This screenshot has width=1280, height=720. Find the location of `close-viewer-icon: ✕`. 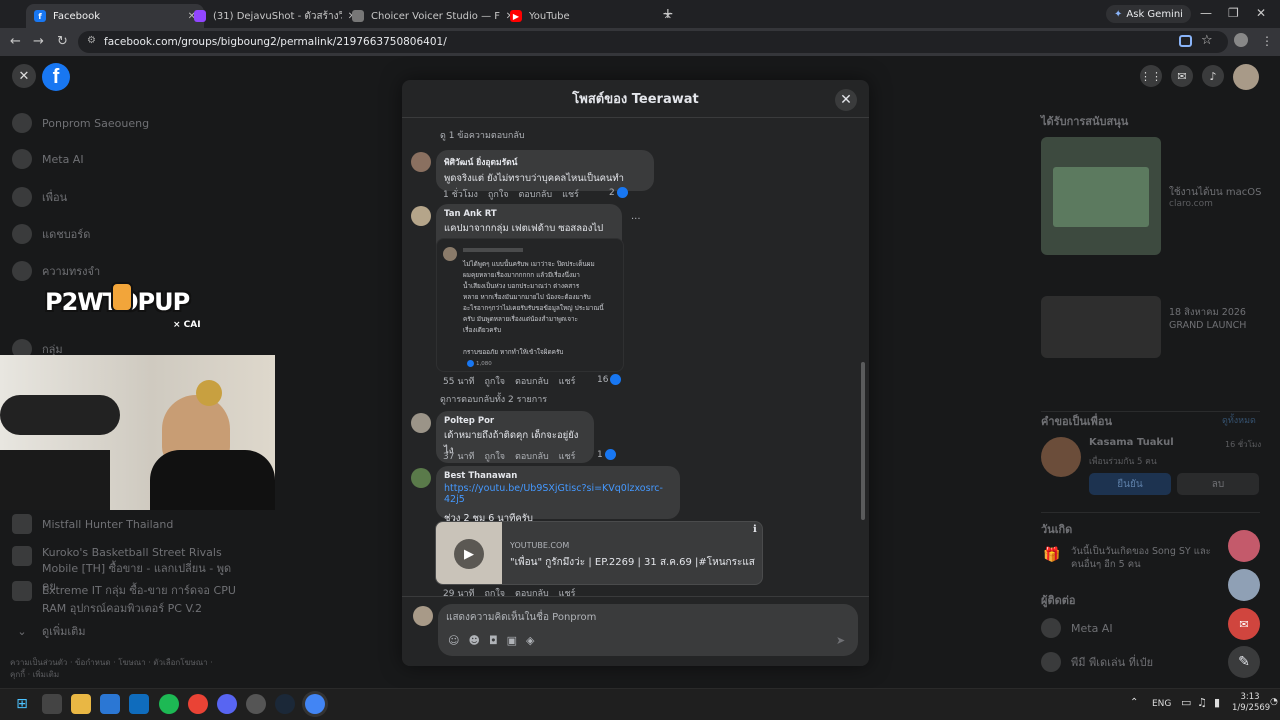

close-viewer-icon: ✕ is located at coordinates (24, 76).